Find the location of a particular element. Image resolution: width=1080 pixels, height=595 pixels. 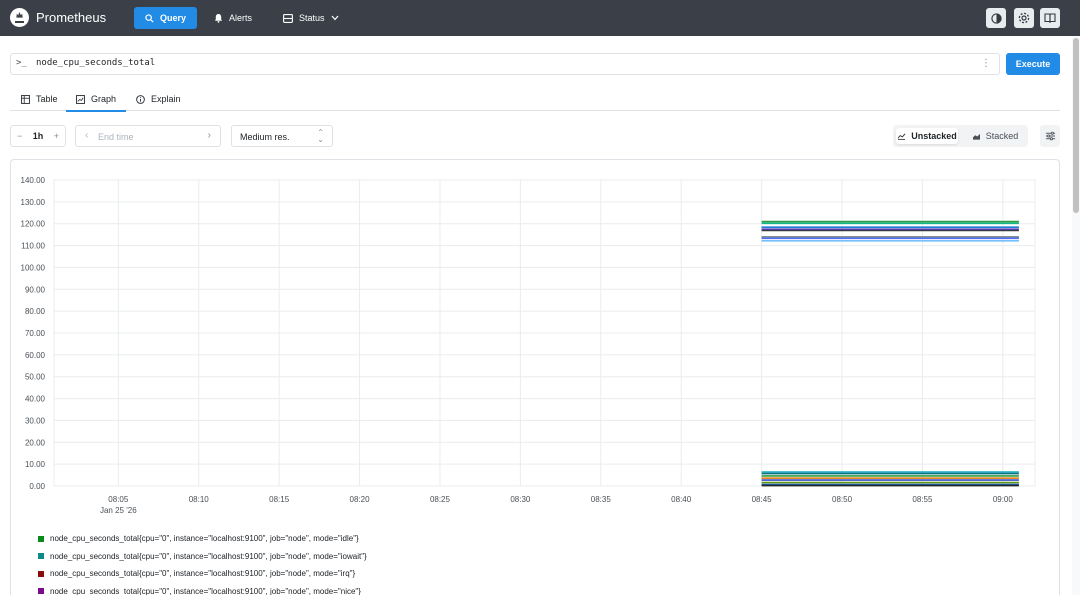

y-tick-label: 10.00 is located at coordinates (35, 464).